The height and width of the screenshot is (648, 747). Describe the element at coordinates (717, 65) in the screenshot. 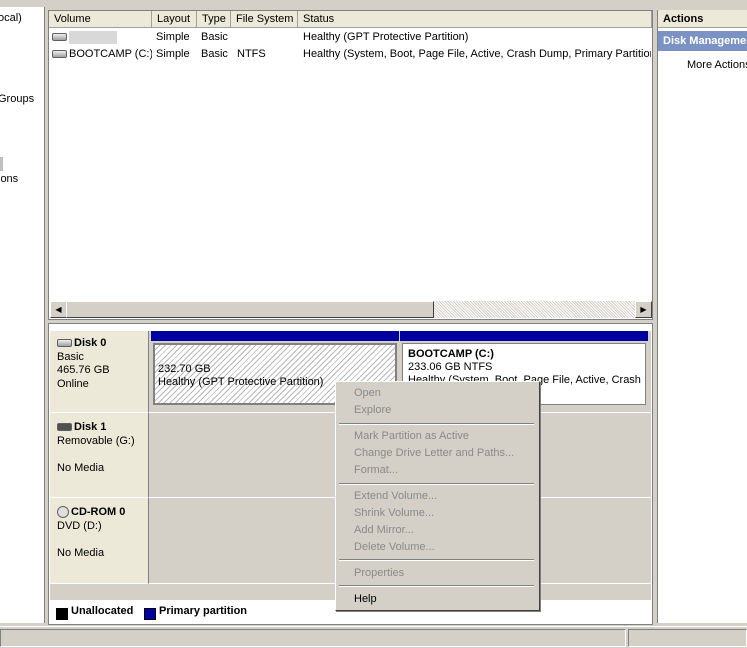

I see `more-actions-link: More Actions` at that location.